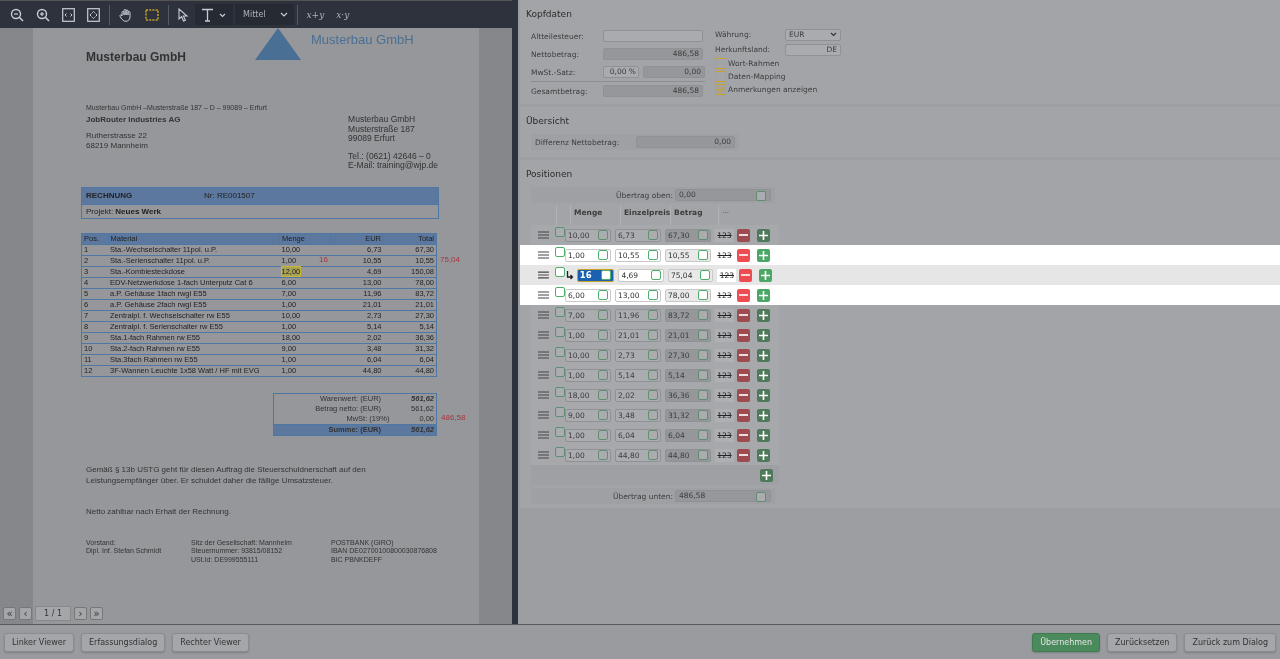 The width and height of the screenshot is (1280, 659). Describe the element at coordinates (570, 275) in the screenshot. I see `arrow-icon` at that location.